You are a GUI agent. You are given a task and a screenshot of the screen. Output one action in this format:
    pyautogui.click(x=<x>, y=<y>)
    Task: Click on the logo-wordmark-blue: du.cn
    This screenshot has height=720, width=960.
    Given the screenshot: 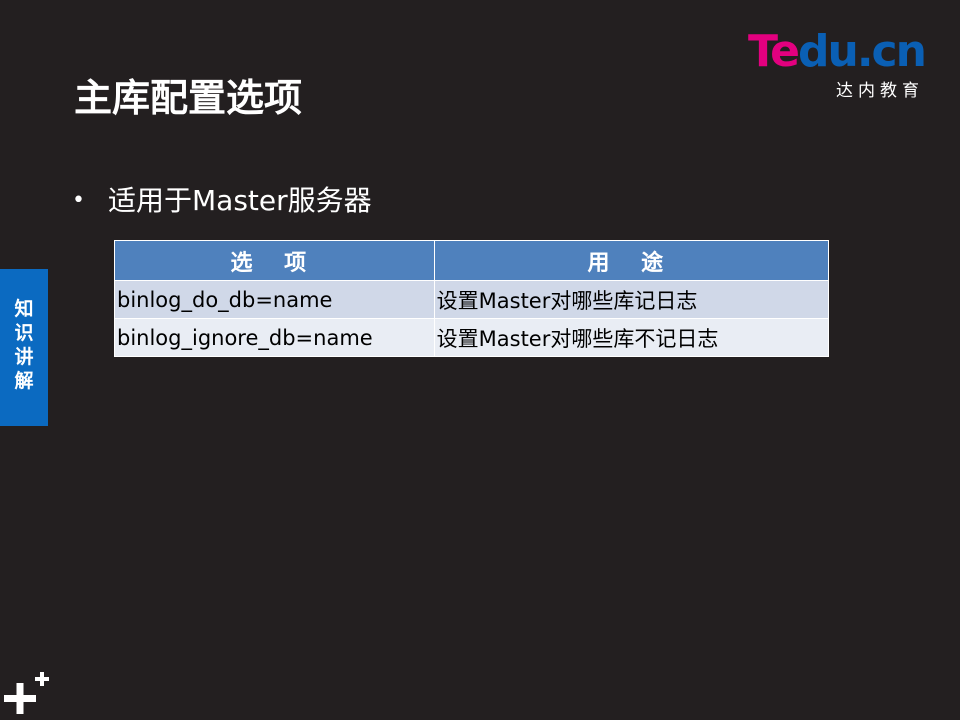 What is the action you would take?
    pyautogui.click(x=862, y=51)
    